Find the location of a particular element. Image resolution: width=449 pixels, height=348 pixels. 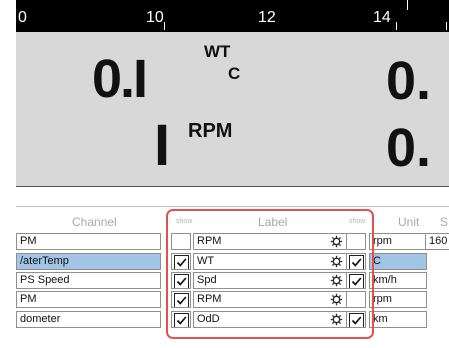

channel-cell: dometer is located at coordinates (88, 319).